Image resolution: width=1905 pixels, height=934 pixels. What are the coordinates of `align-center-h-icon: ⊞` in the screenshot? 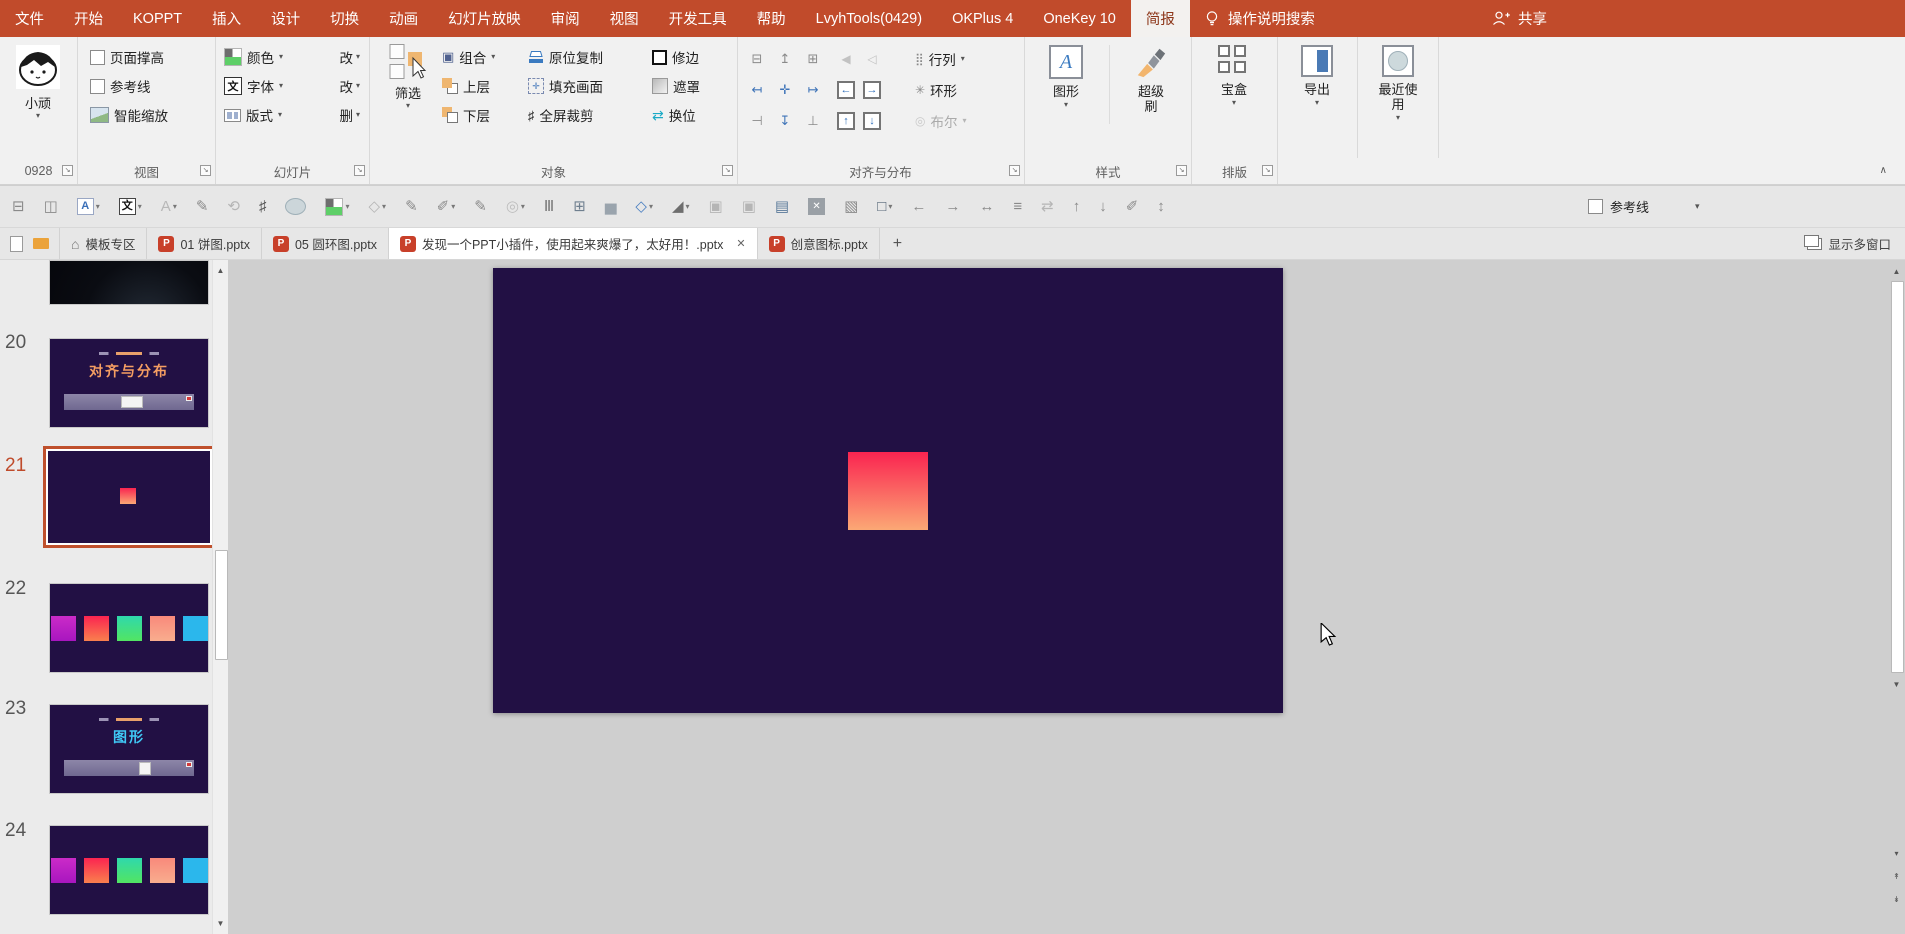 It's located at (813, 59).